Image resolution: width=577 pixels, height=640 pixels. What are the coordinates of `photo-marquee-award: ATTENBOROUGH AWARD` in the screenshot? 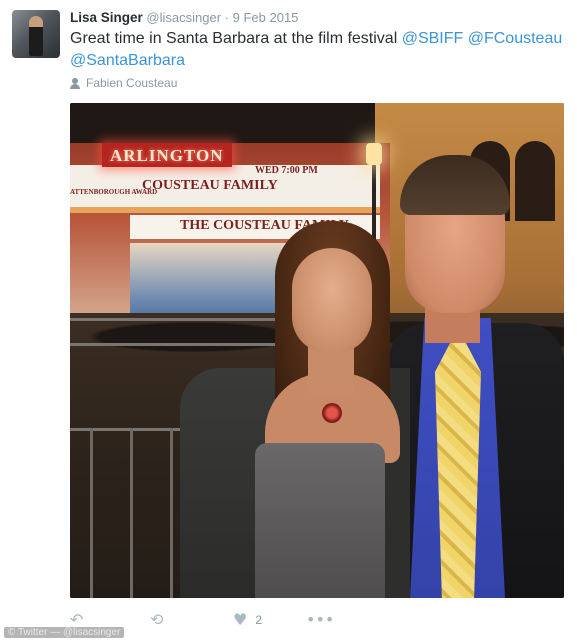 It's located at (114, 192).